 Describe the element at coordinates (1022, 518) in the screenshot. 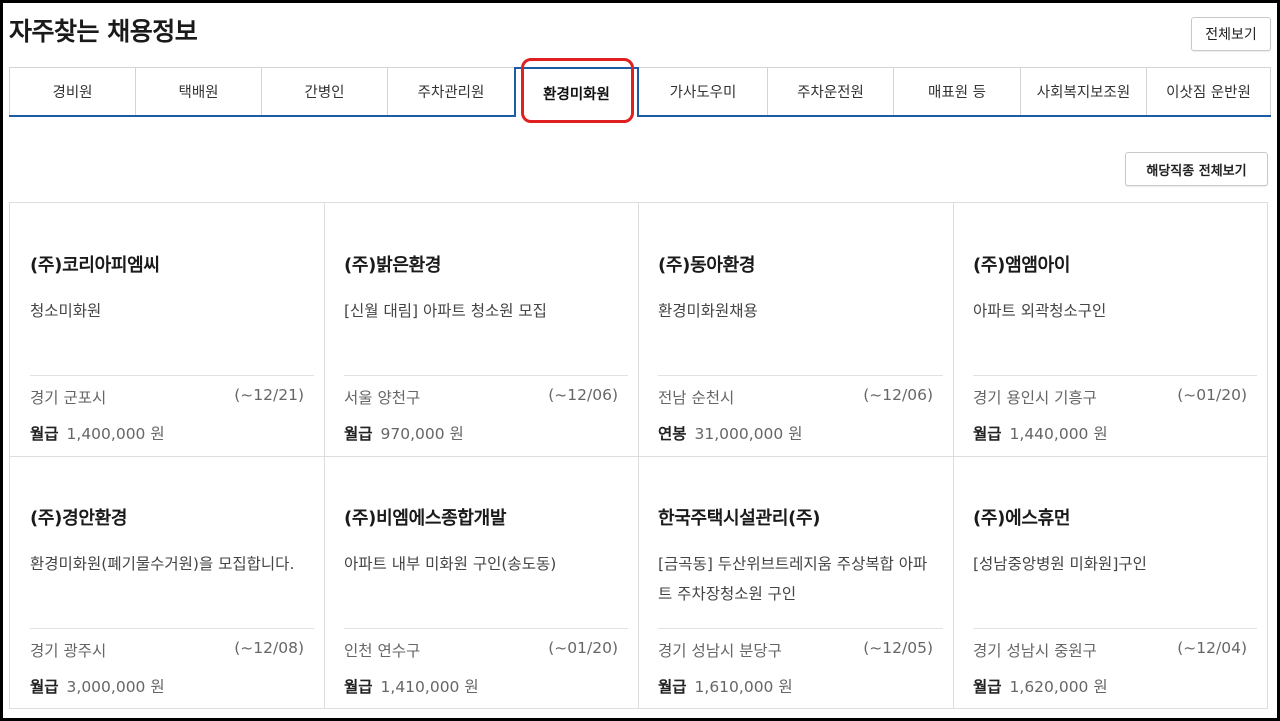

I see `company-name: (주)에스휴먼` at that location.